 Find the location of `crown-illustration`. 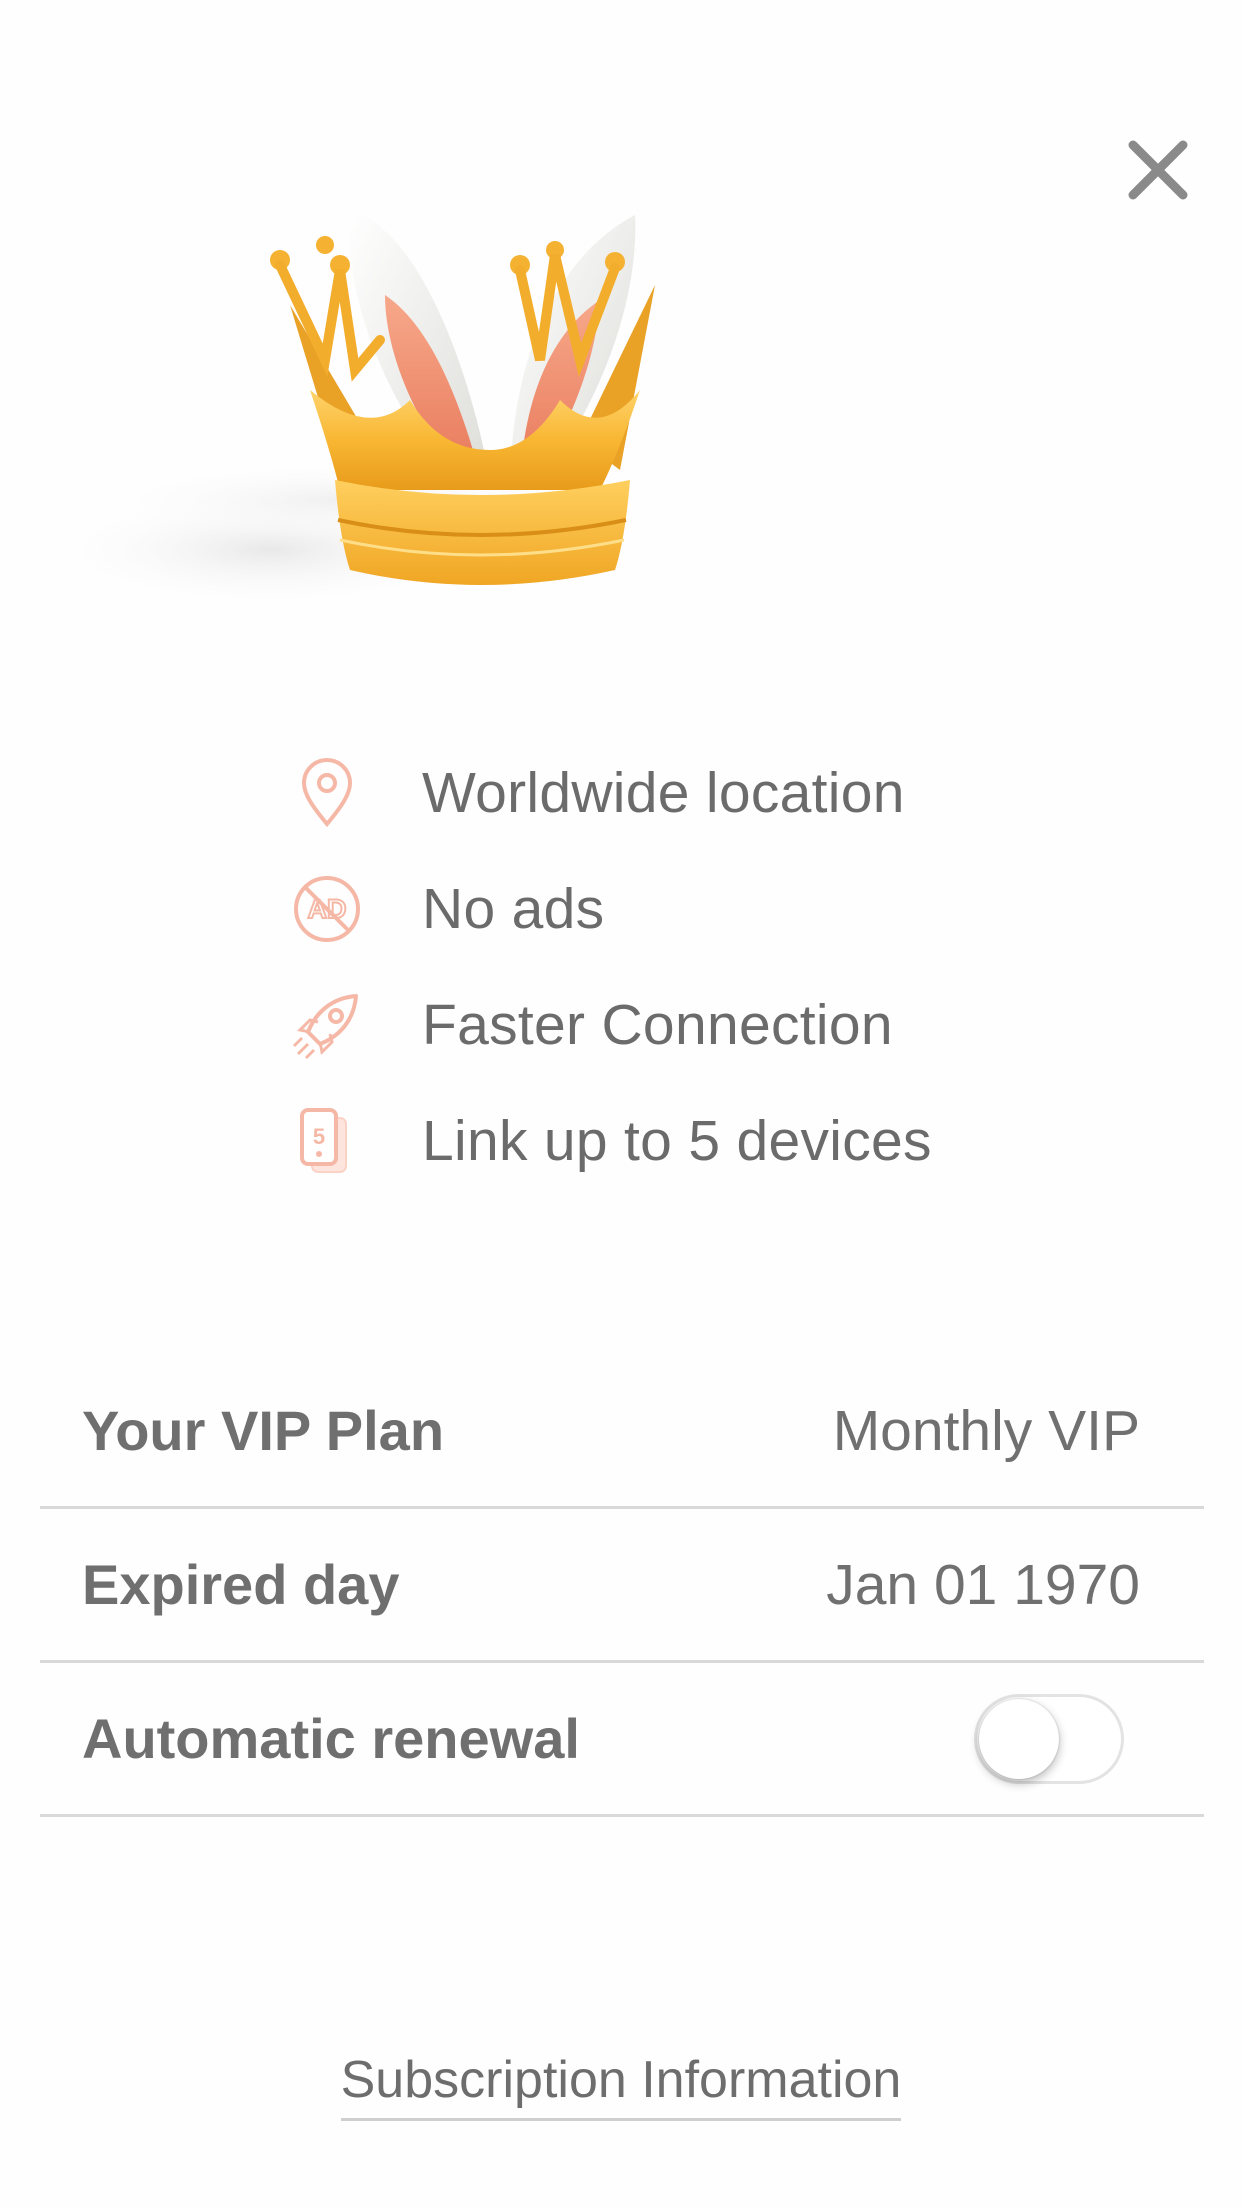

crown-illustration is located at coordinates (470, 425).